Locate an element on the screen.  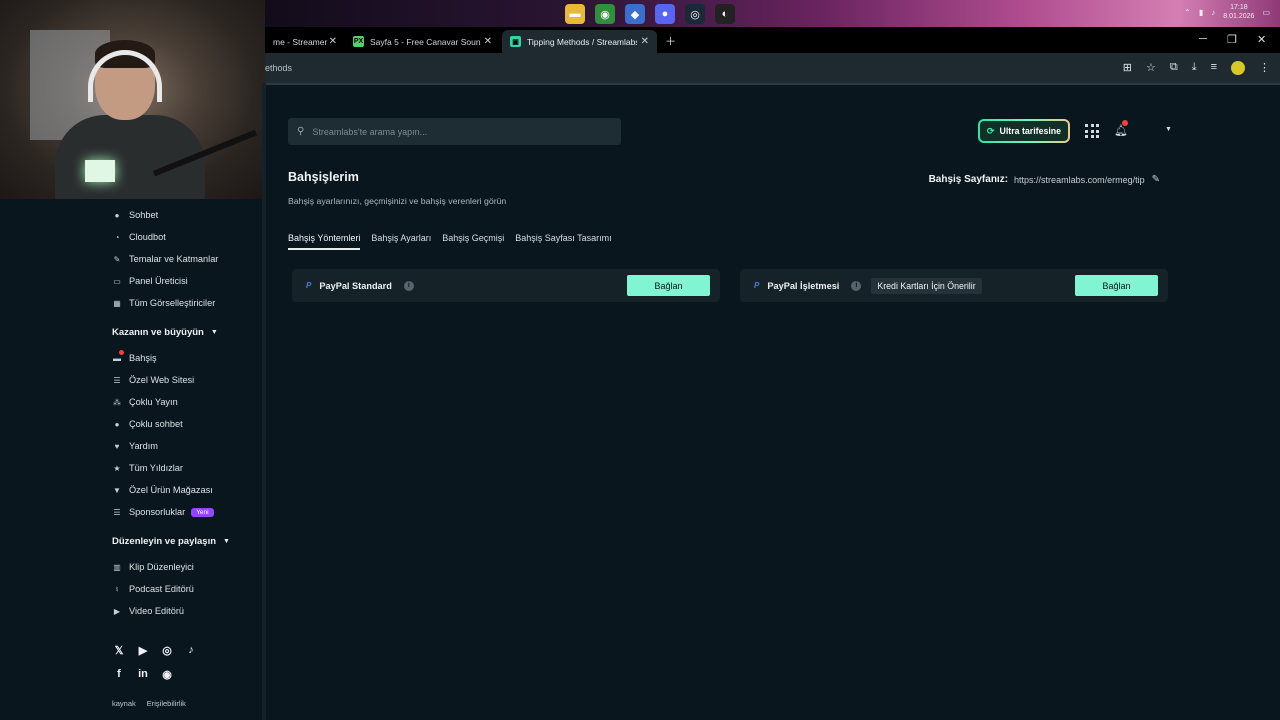
instagram-icon: ◎ is located at coordinates (167, 650).